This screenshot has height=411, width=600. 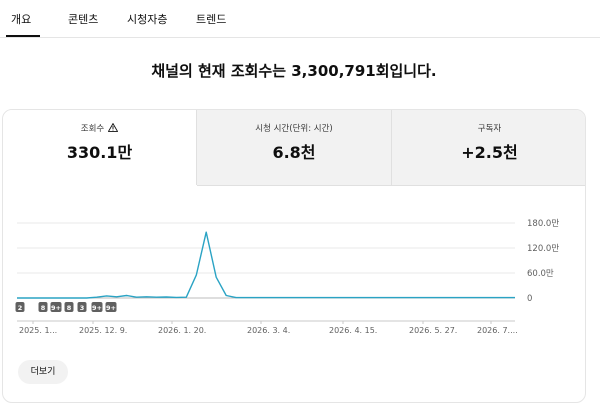 What do you see at coordinates (433, 330) in the screenshot?
I see `x-tick-label: 2026. 5. 27.` at bounding box center [433, 330].